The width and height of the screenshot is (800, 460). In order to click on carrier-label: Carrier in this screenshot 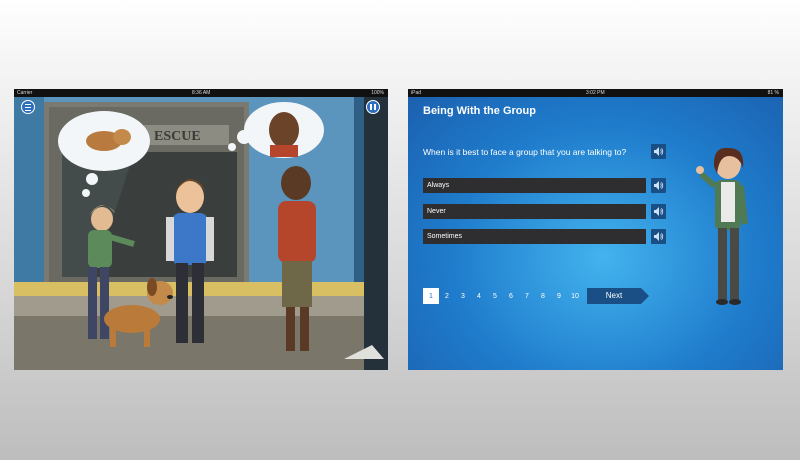, I will do `click(25, 93)`.